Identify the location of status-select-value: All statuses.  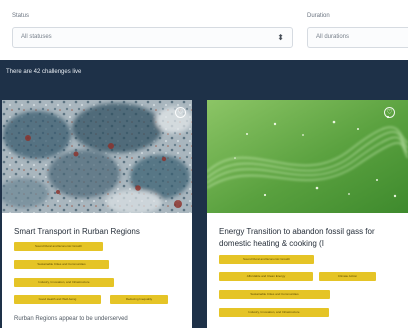
(36, 37).